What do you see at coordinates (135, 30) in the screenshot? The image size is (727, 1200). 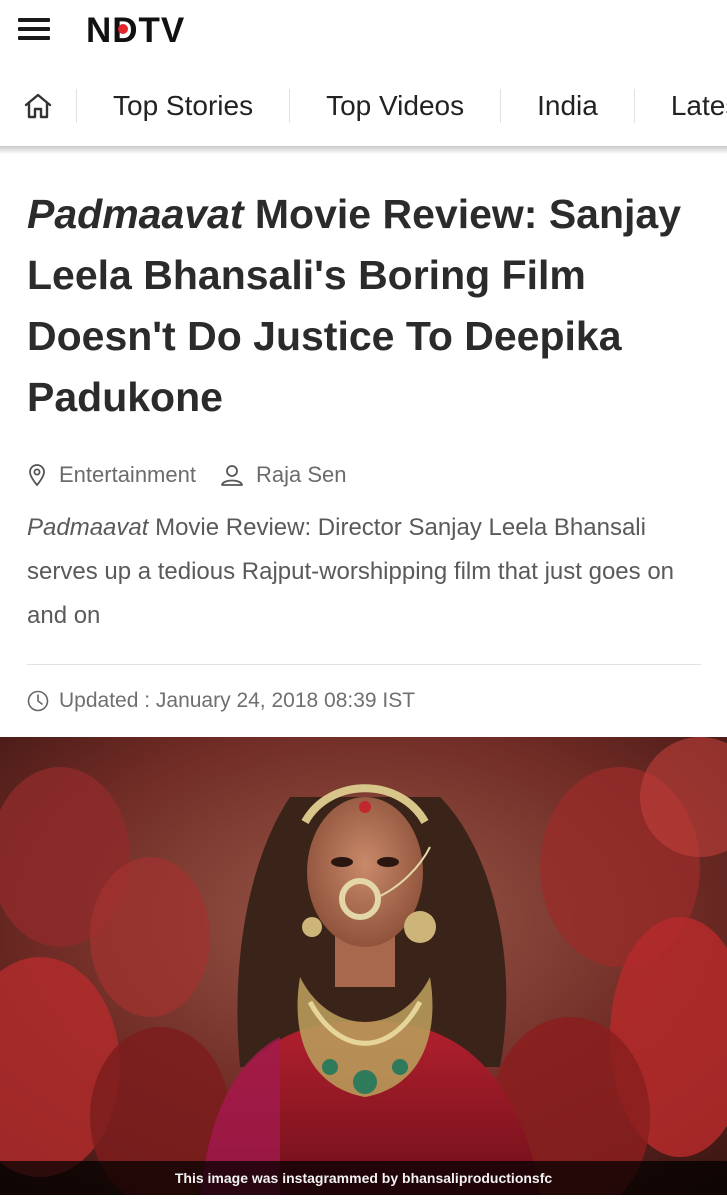 I see `svg-text: NDTV` at bounding box center [135, 30].